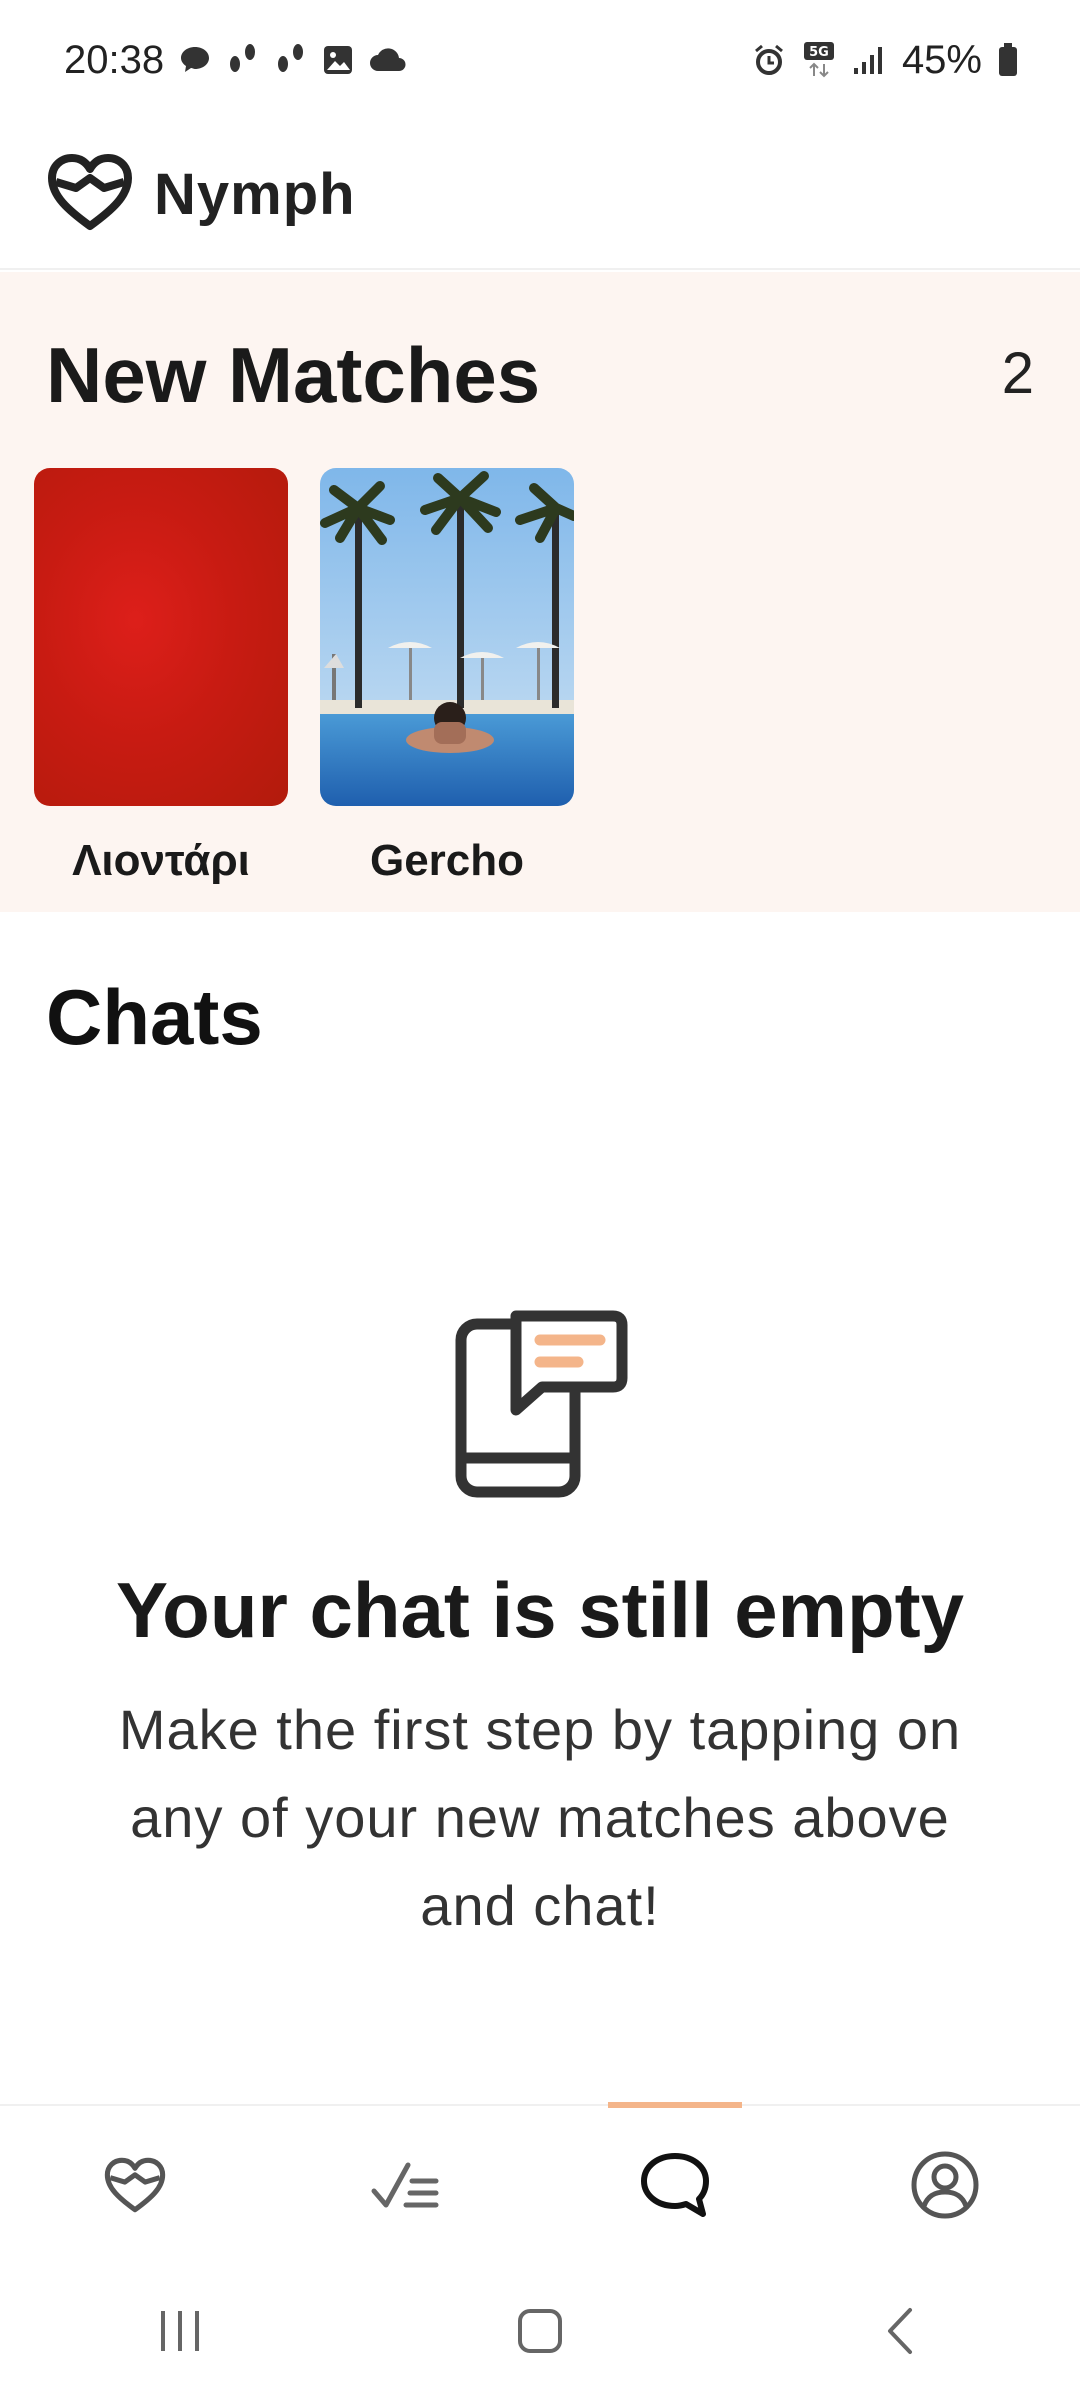 The width and height of the screenshot is (1080, 2400). I want to click on 5g-icon: 5G, so click(819, 60).